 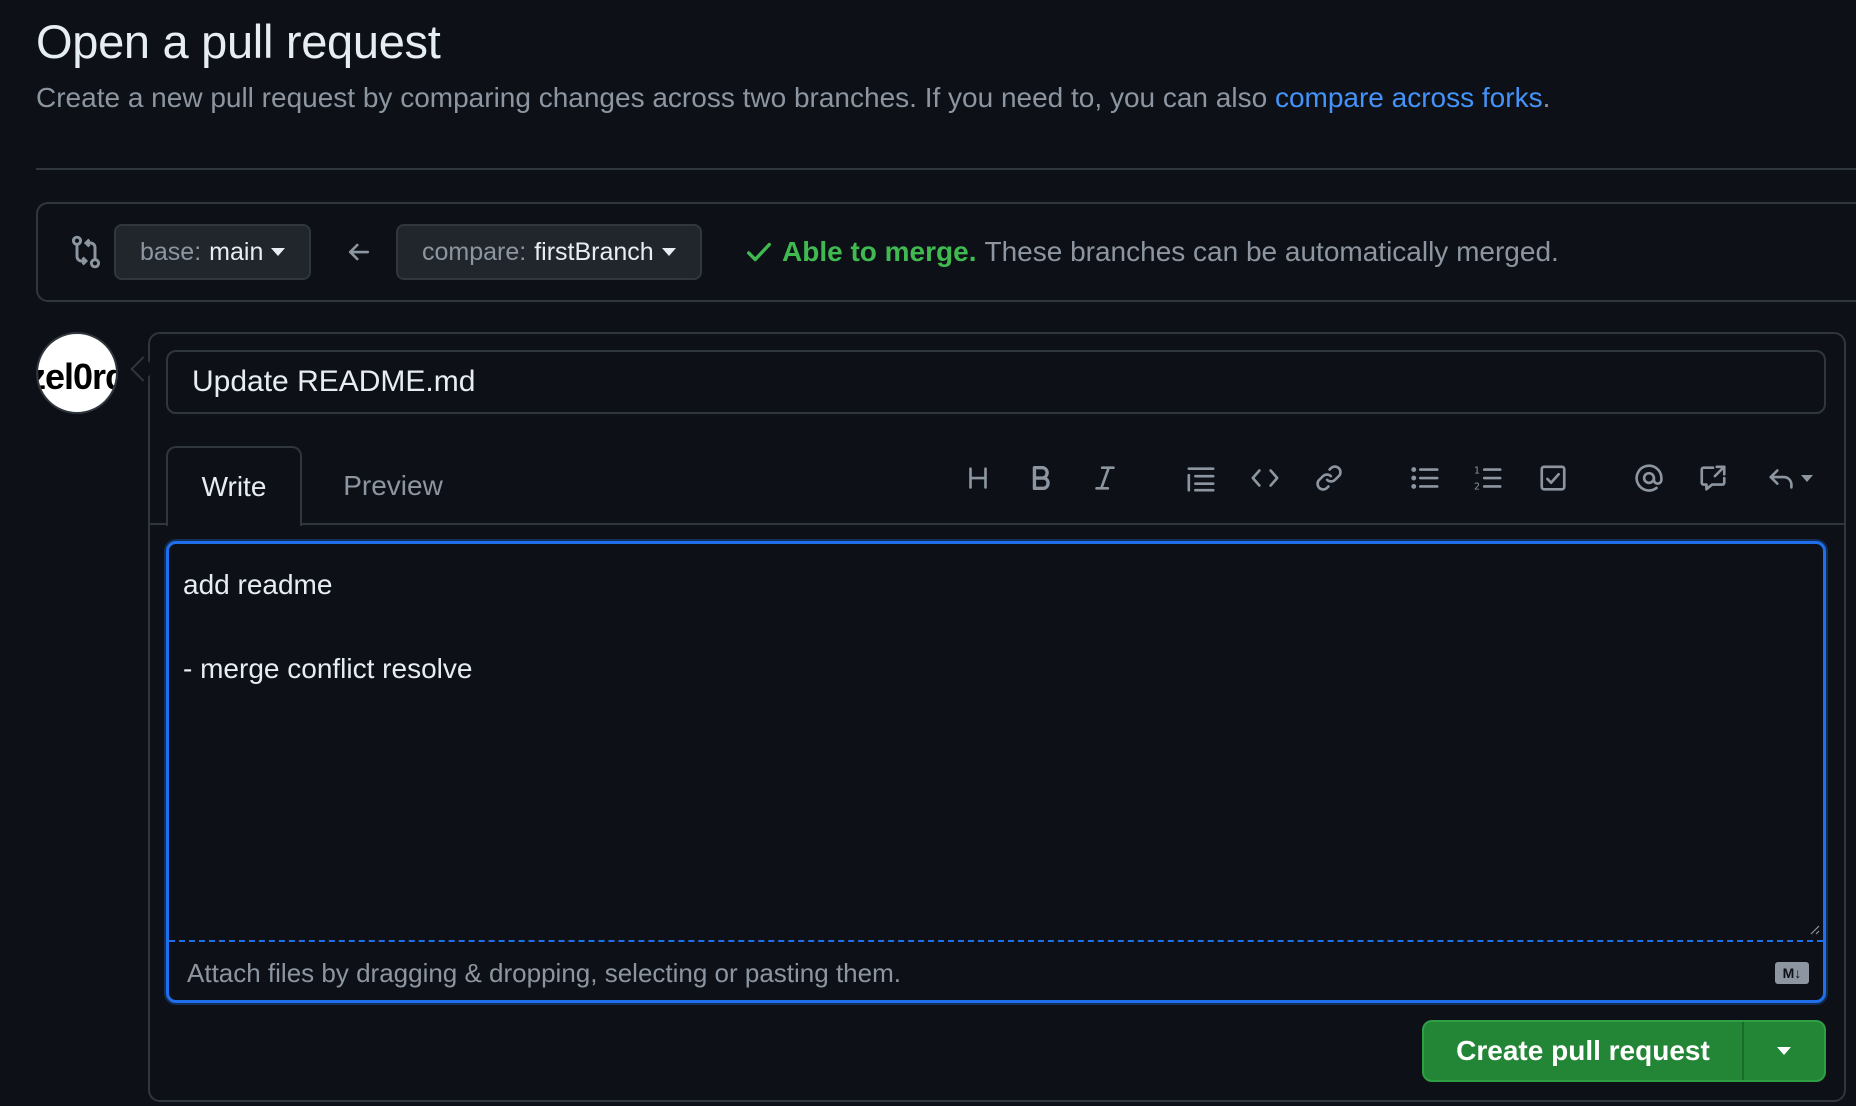 I want to click on reply-button, so click(x=1790, y=478).